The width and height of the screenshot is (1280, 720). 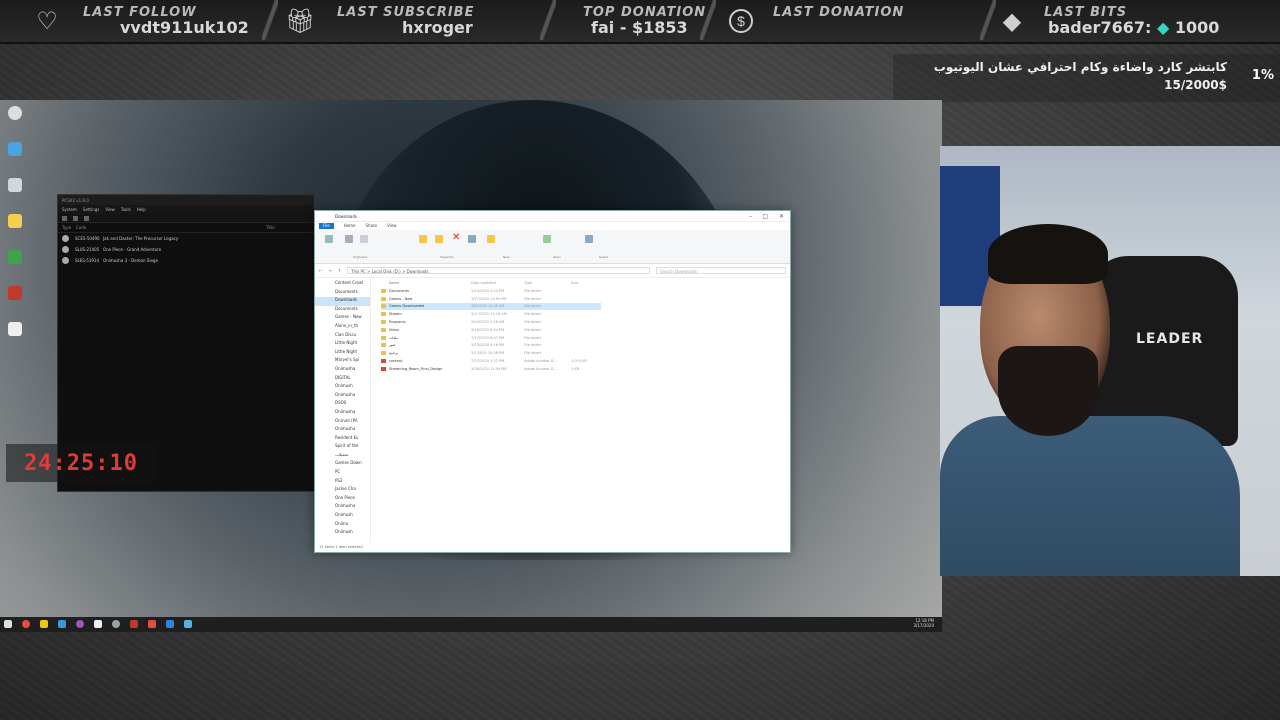 I want to click on new-folder-icon, so click(x=491, y=239).